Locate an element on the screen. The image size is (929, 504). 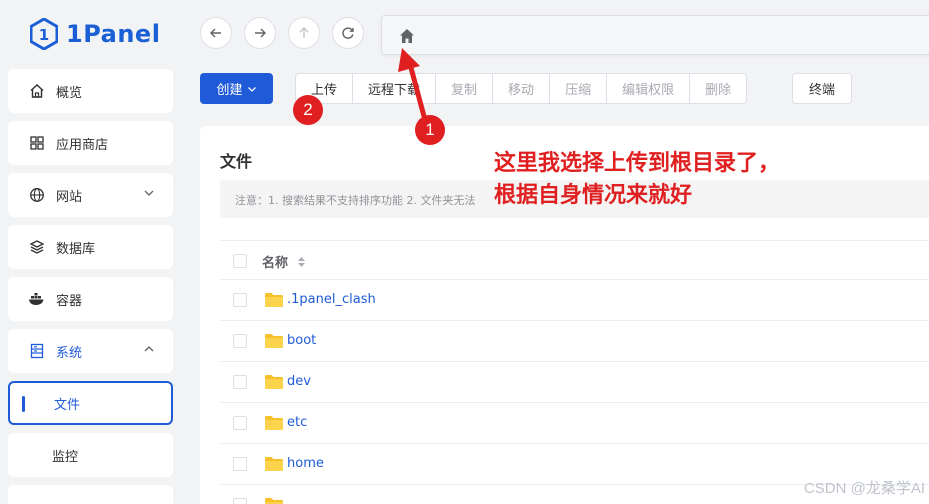
watermark: CSDN @龙桑学AI is located at coordinates (864, 488).